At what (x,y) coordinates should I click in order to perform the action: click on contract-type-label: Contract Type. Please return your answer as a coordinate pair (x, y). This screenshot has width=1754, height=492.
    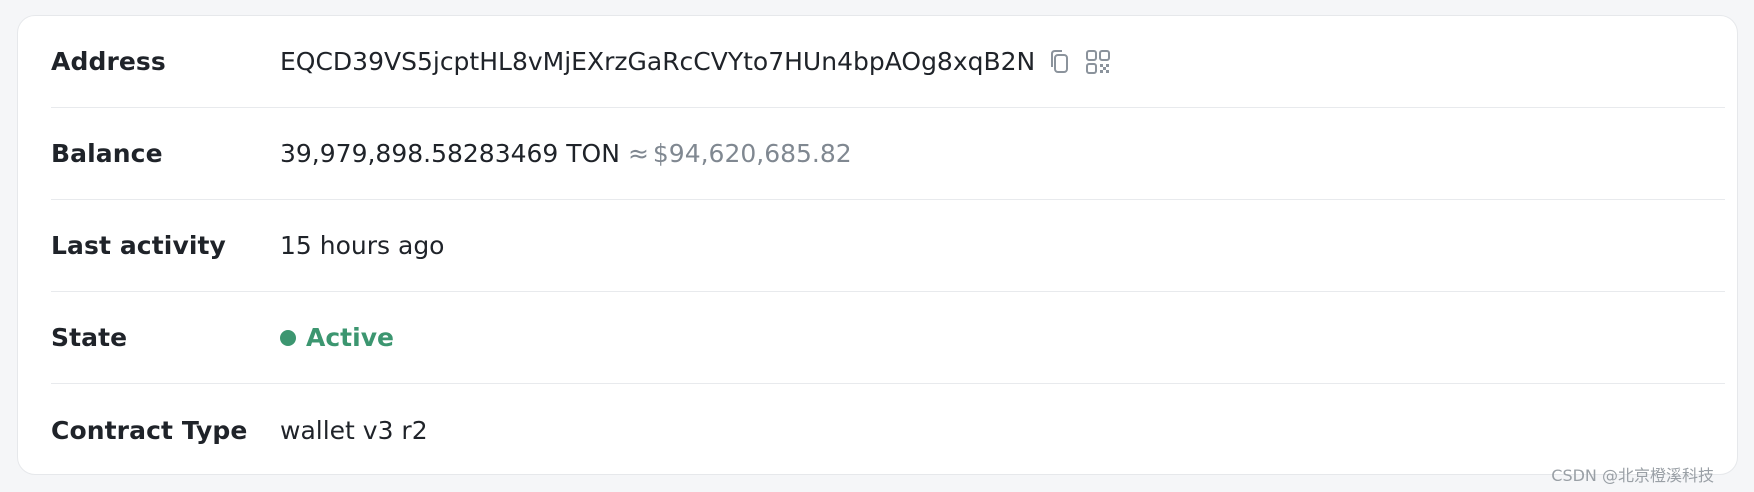
    Looking at the image, I should click on (149, 430).